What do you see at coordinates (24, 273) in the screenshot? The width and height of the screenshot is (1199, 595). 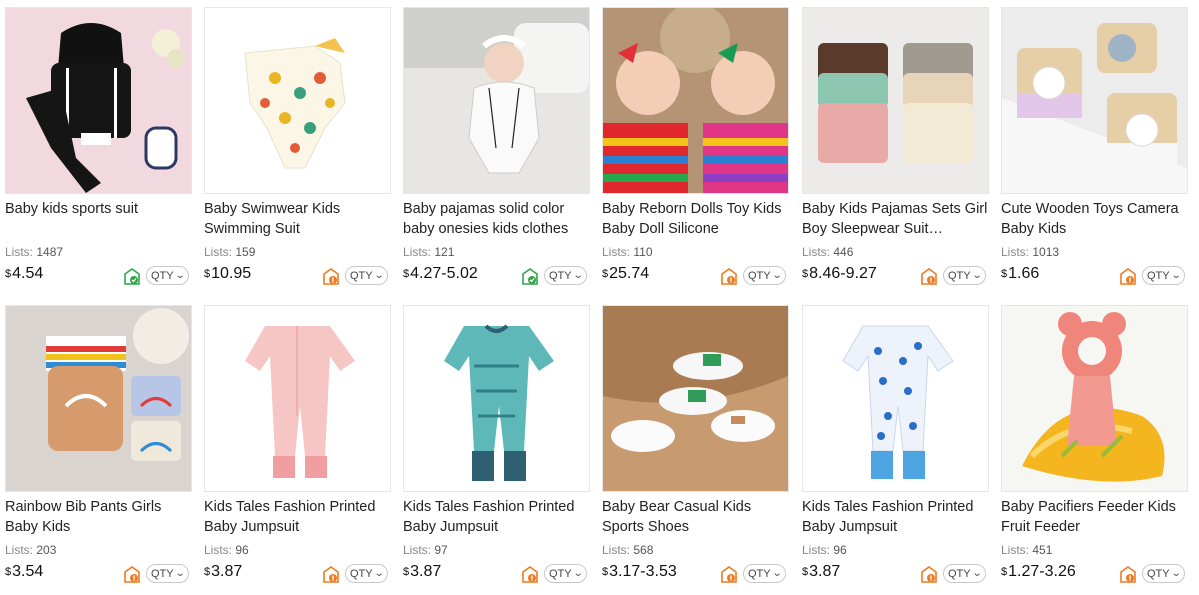 I see `product-price: $4.54` at bounding box center [24, 273].